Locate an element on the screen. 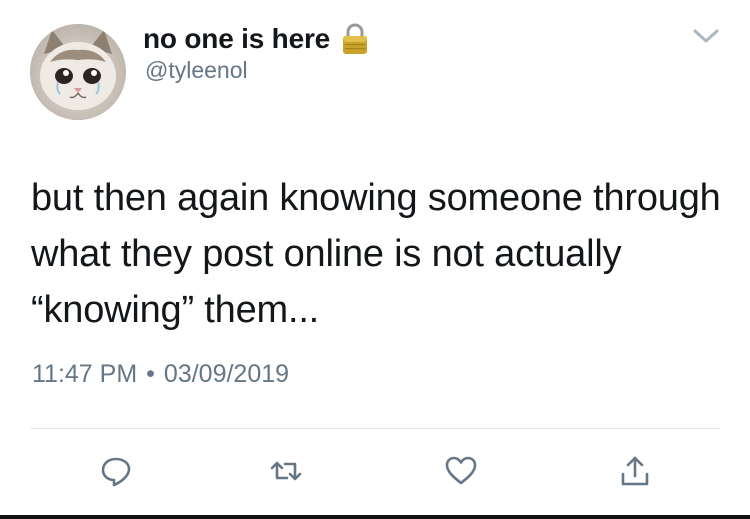 The image size is (750, 519). share-button is located at coordinates (635, 471).